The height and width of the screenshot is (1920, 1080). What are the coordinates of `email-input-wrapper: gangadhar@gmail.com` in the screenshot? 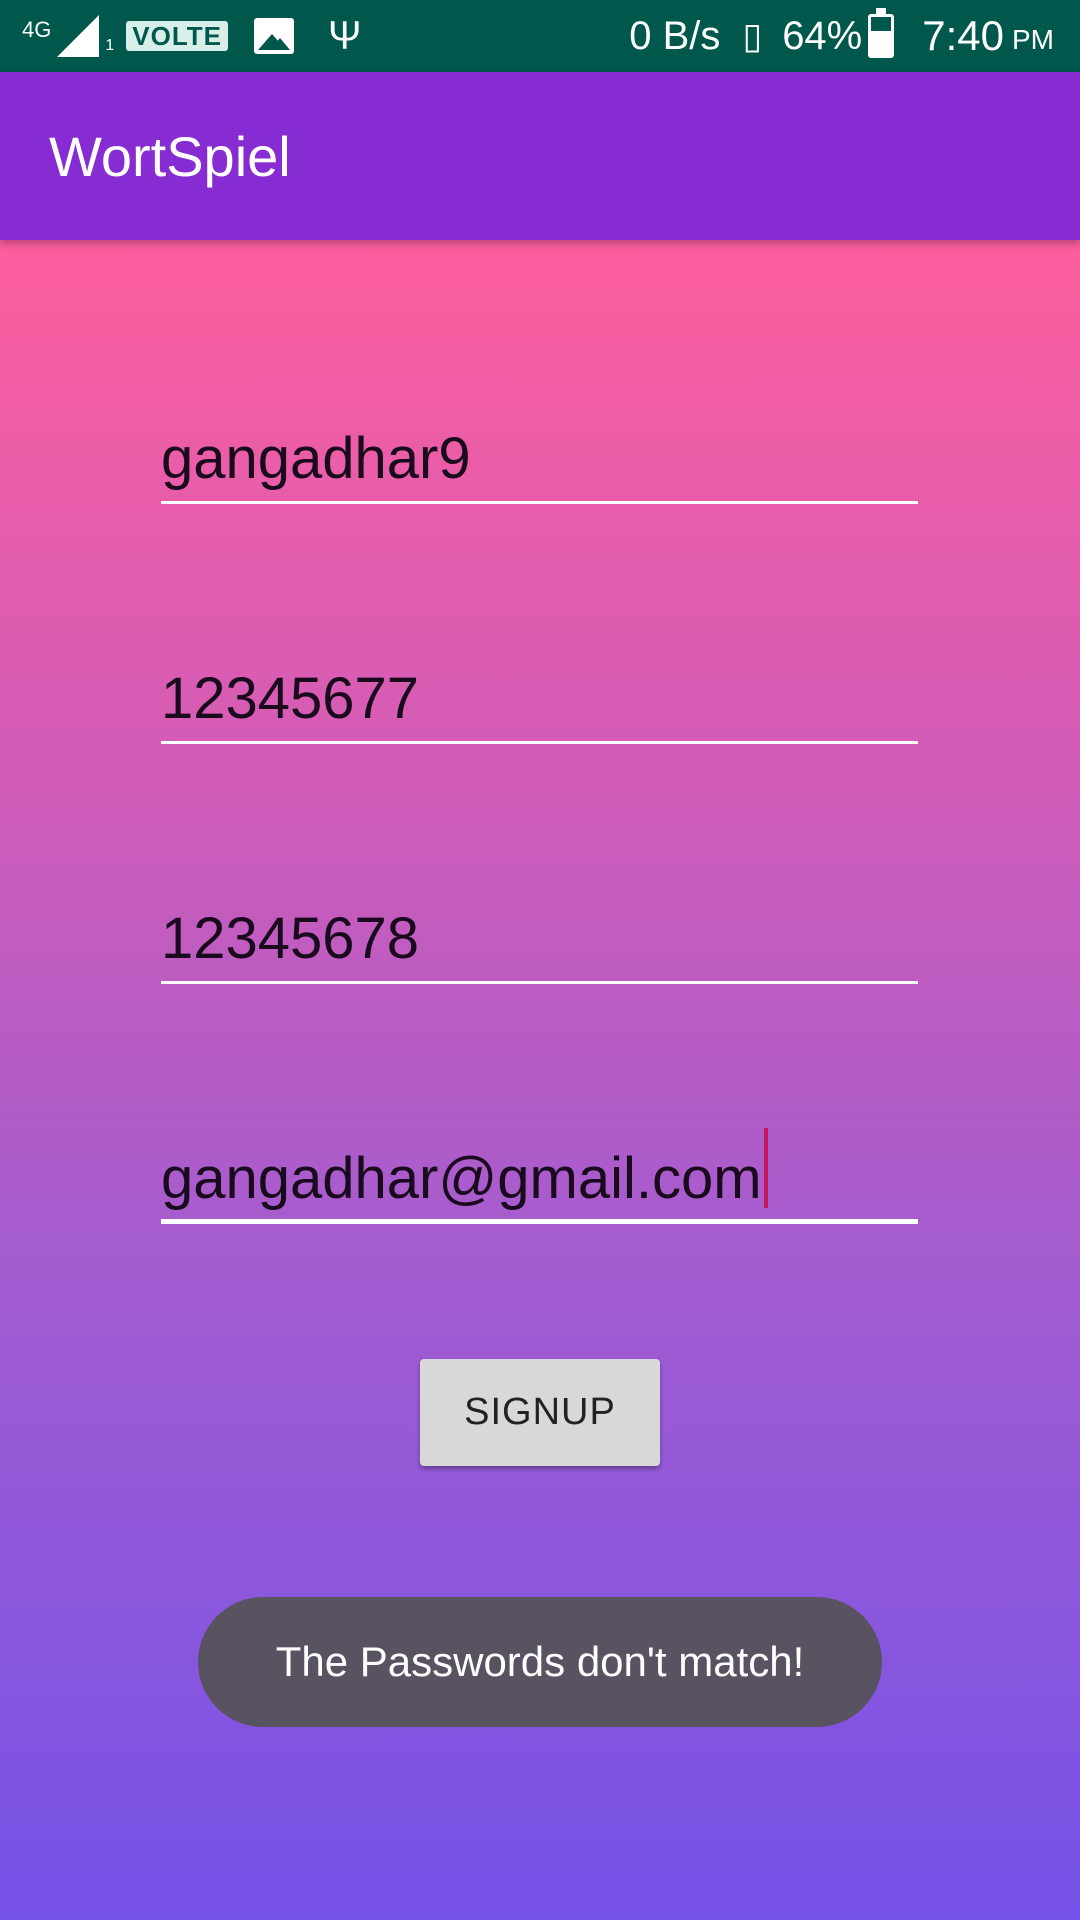 It's located at (464, 1170).